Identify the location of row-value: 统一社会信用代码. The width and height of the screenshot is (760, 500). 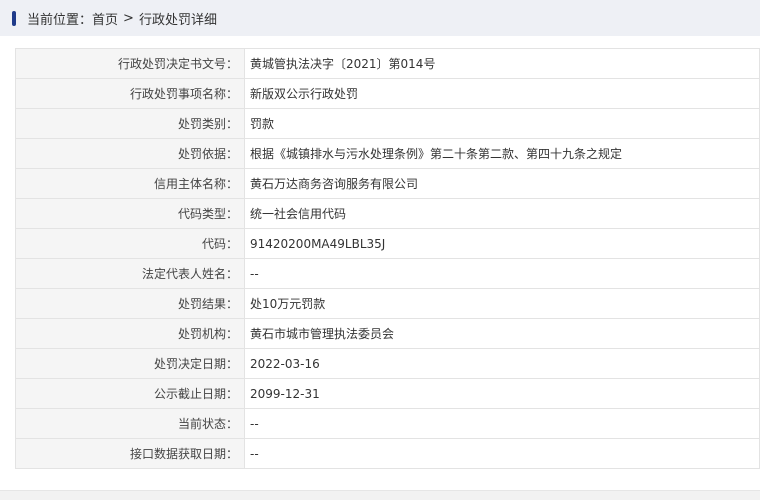
(502, 213).